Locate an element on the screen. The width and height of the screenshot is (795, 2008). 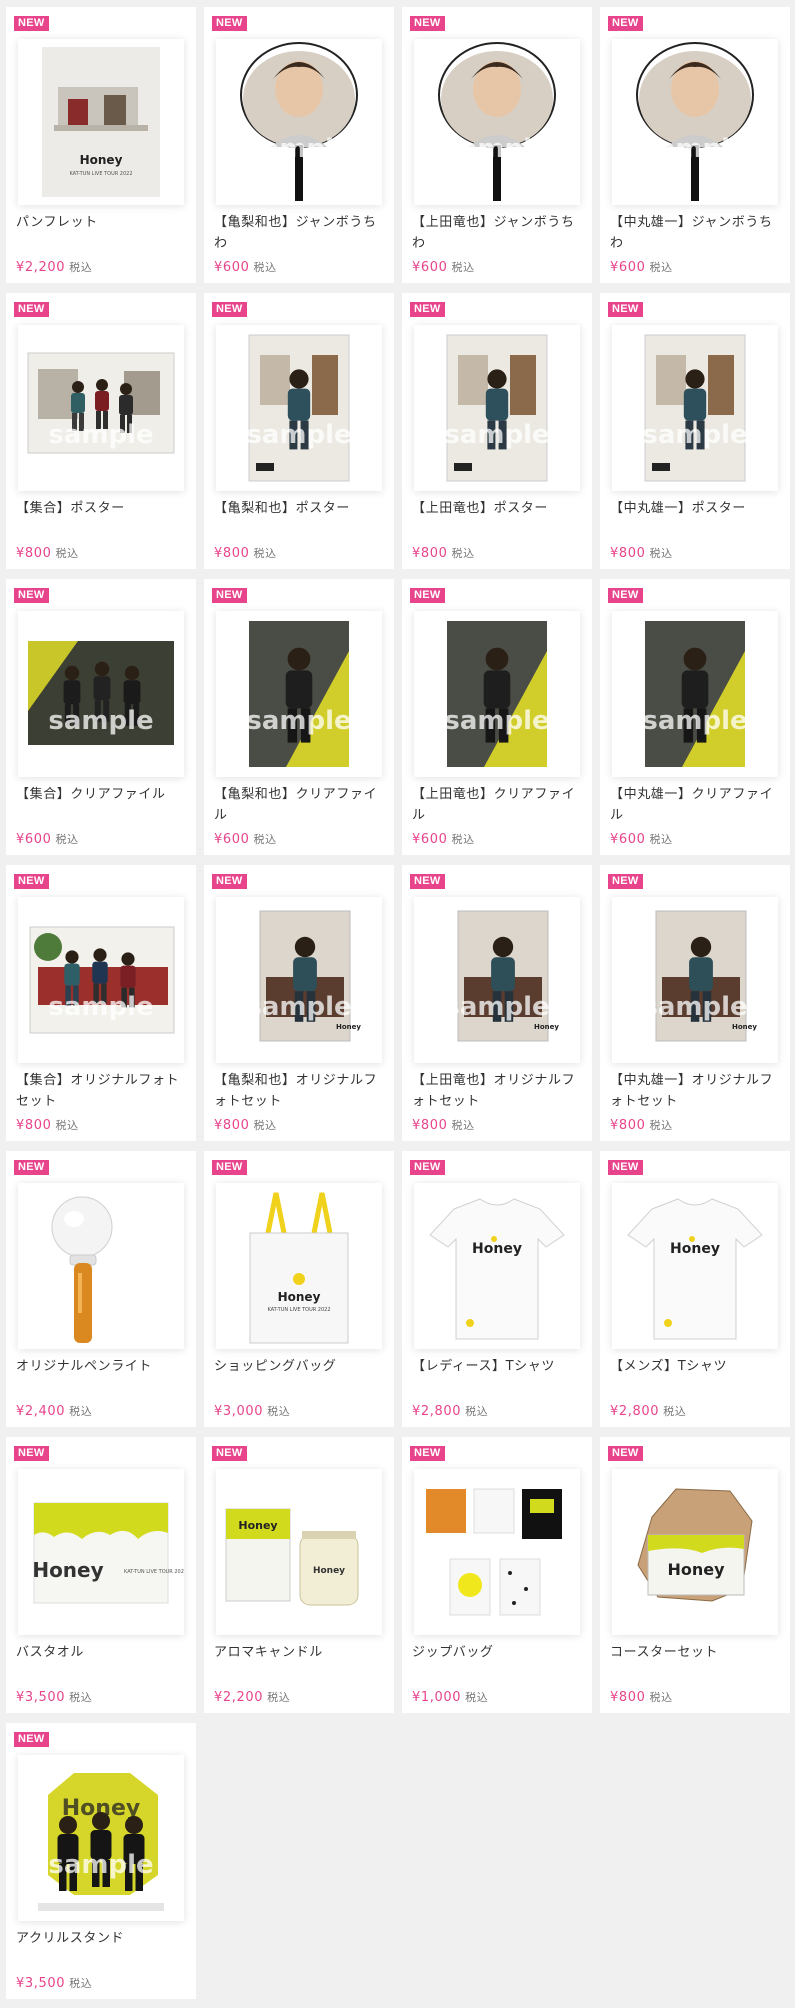
product-name: 【上田竜也】オリジナルフォトセット is located at coordinates (500, 1091).